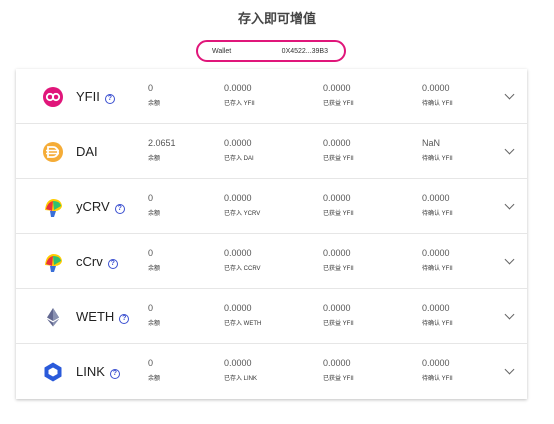  I want to click on deposited-label: 已存入 CCRV, so click(242, 269).